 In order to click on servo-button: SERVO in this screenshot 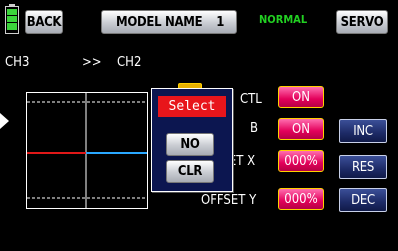, I will do `click(362, 22)`.